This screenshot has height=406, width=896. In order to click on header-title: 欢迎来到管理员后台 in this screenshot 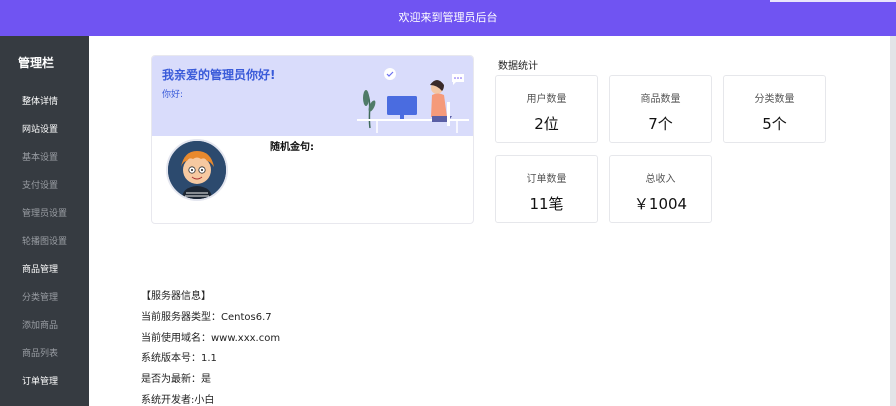, I will do `click(448, 17)`.